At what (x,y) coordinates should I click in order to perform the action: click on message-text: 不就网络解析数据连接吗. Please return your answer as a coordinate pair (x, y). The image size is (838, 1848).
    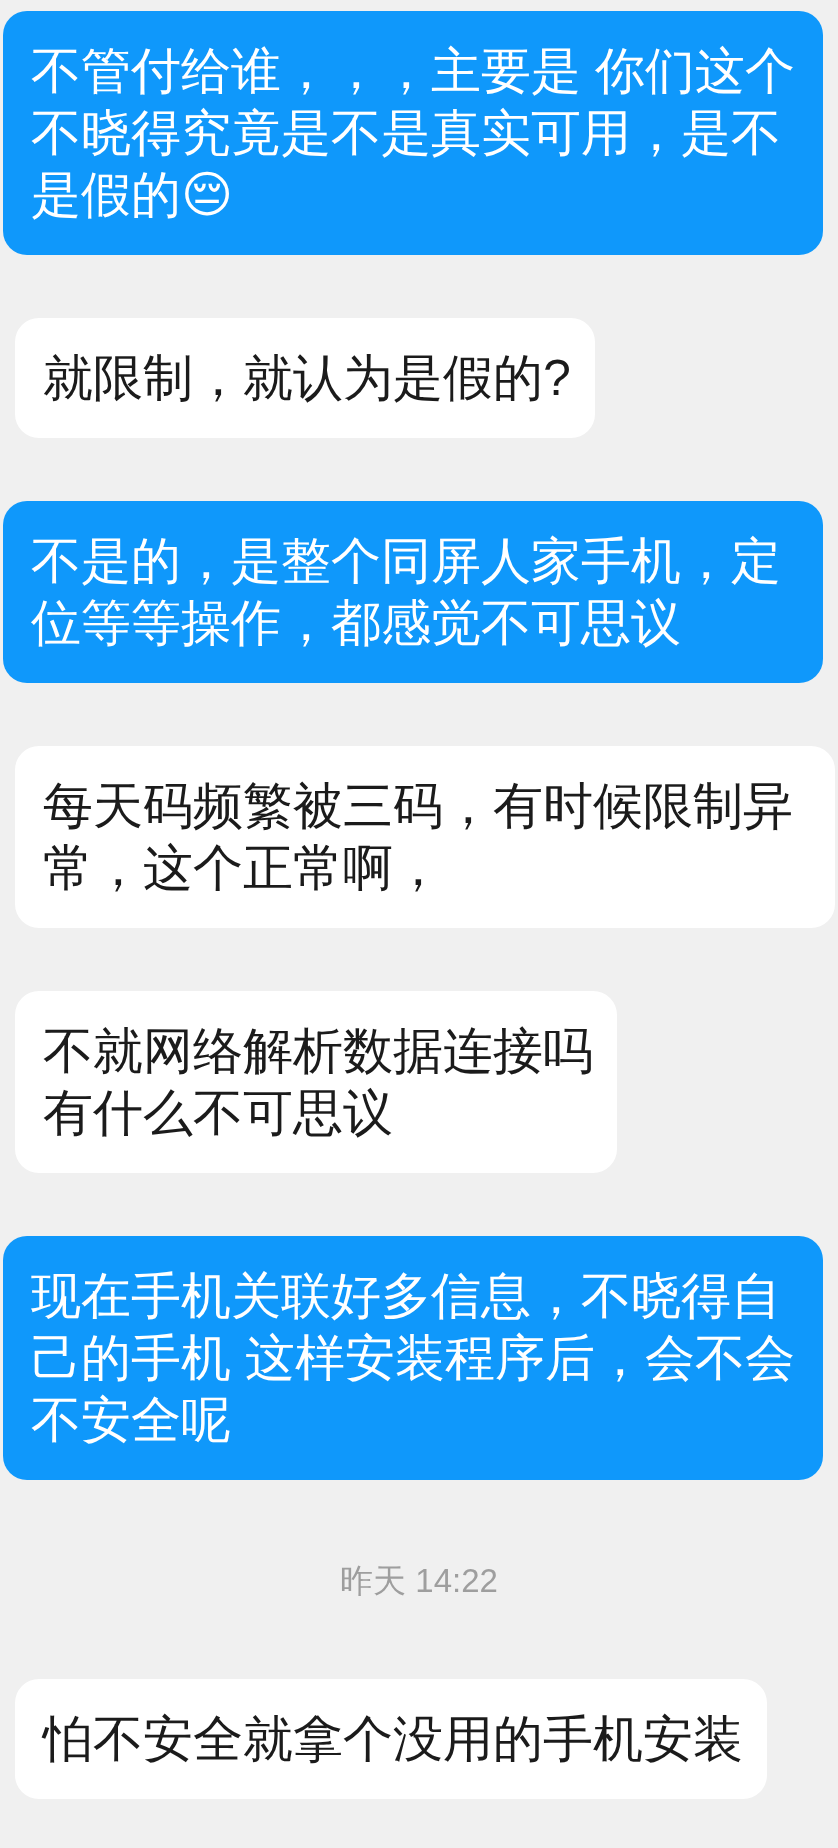
    Looking at the image, I should click on (318, 1051).